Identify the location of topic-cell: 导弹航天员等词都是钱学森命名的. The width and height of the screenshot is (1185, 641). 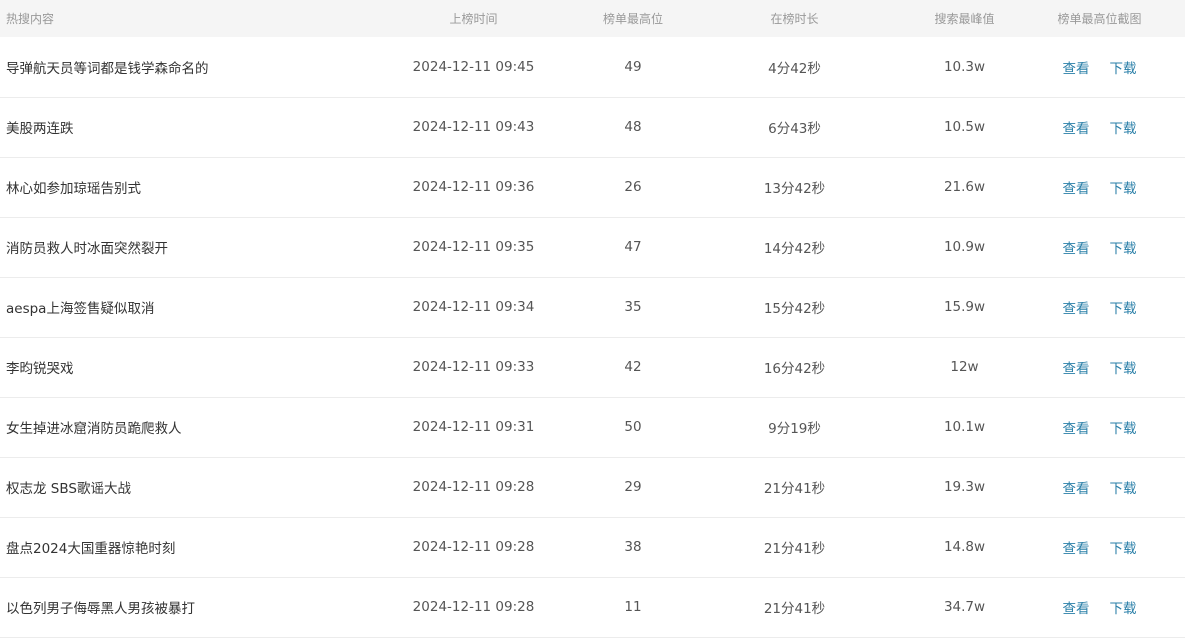
(177, 67).